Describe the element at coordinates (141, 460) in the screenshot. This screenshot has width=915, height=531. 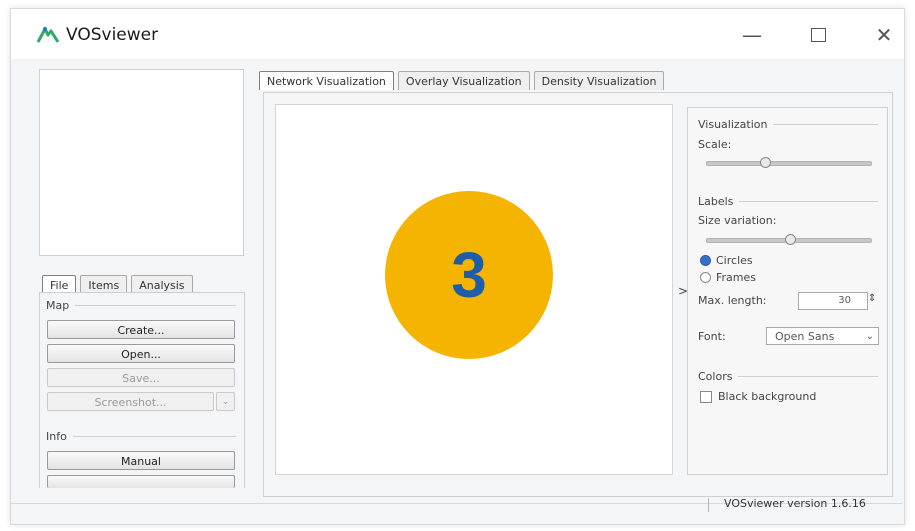
I see `manual-button: Manual` at that location.